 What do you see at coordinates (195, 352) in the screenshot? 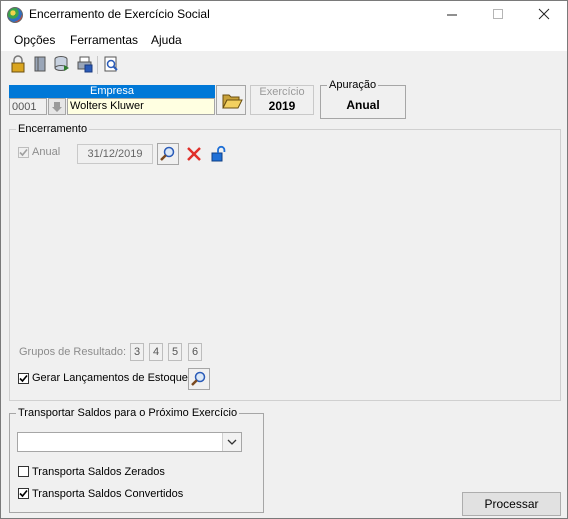
I see `grupo-box: 6` at bounding box center [195, 352].